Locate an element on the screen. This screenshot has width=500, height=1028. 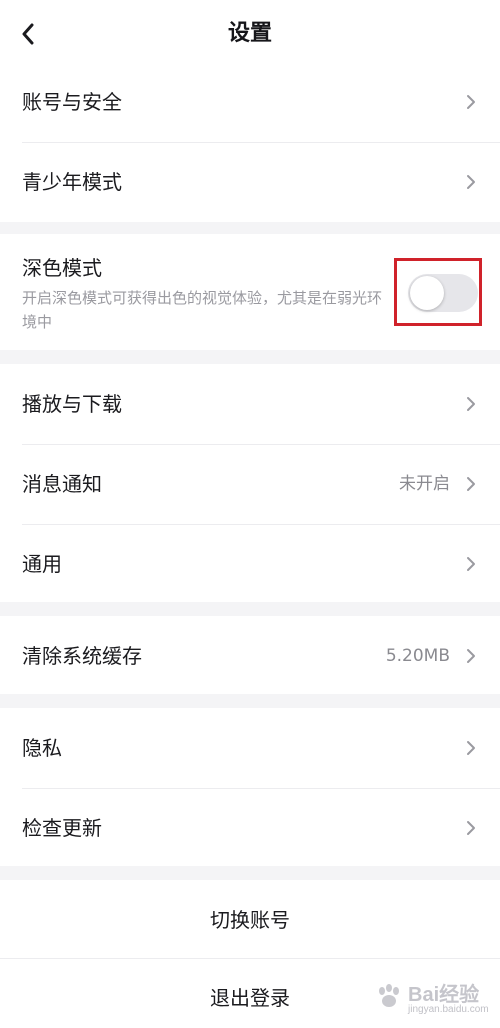
row-label: 清除系统缓存 is located at coordinates (82, 656).